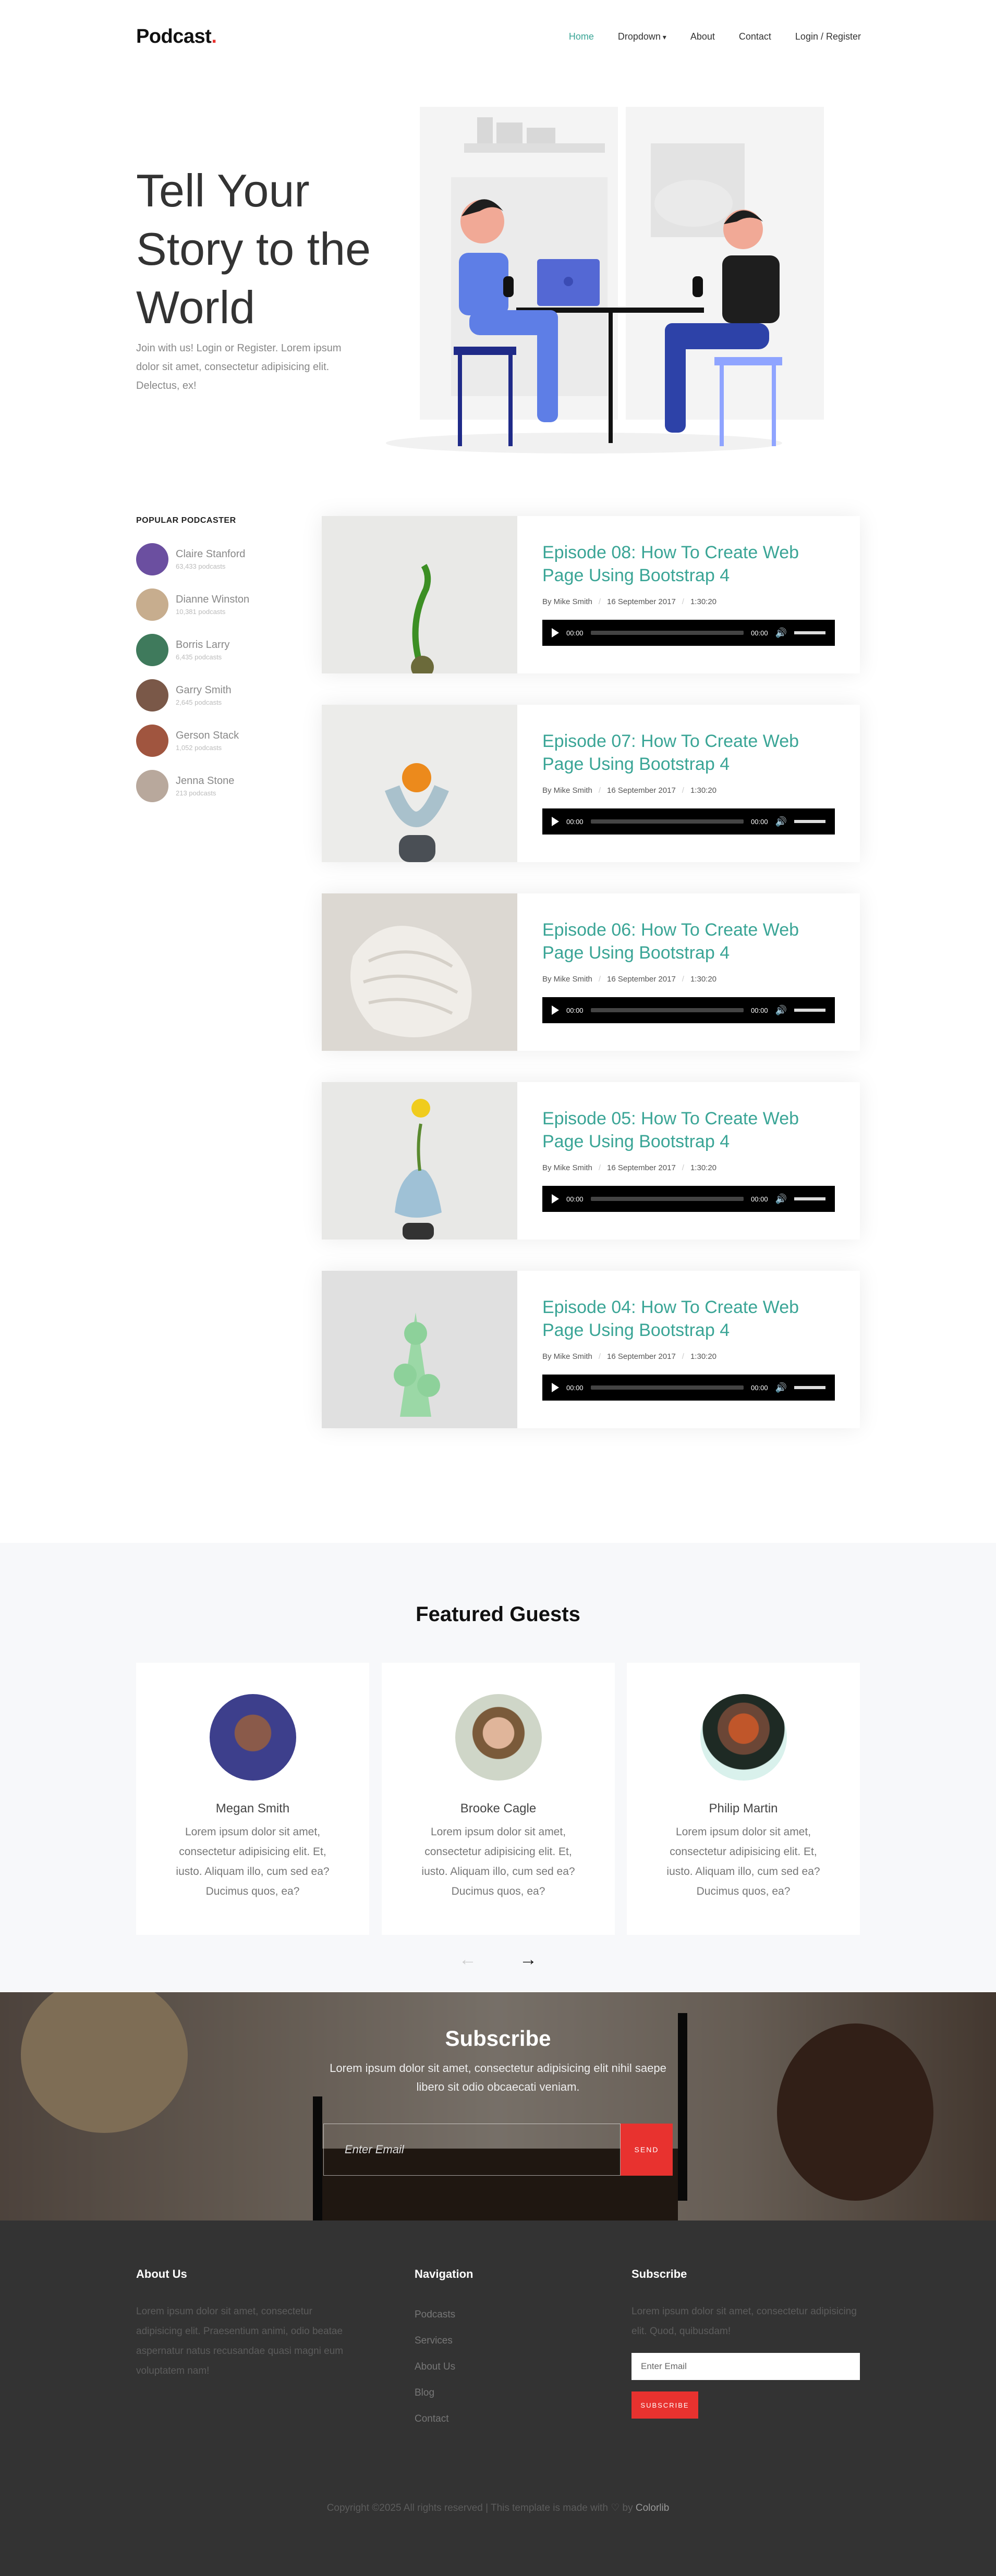 This screenshot has height=2576, width=996. Describe the element at coordinates (468, 1959) in the screenshot. I see `arrow-left-icon: ←` at that location.